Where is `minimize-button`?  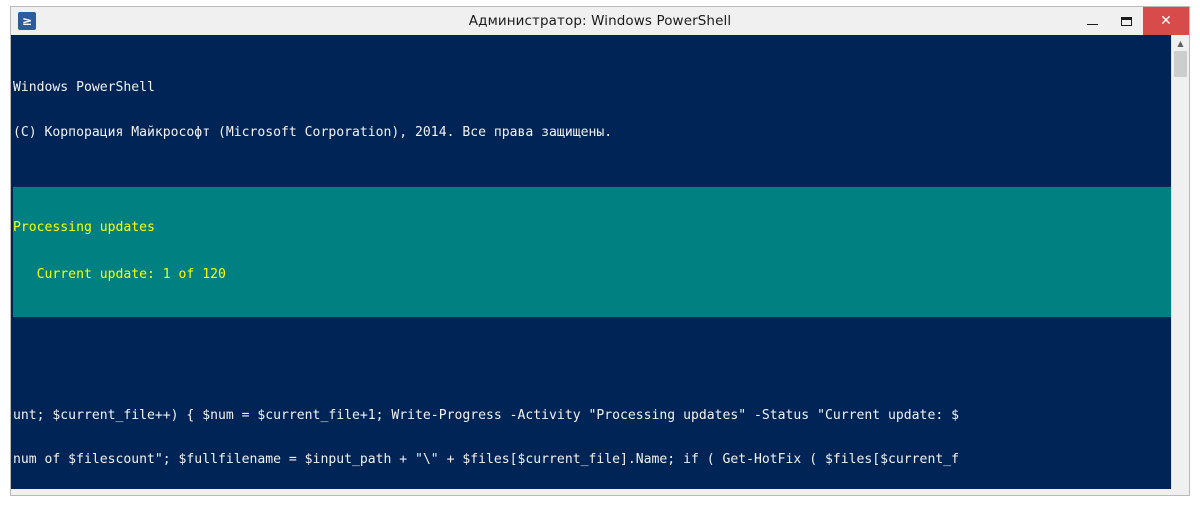
minimize-button is located at coordinates (1092, 21).